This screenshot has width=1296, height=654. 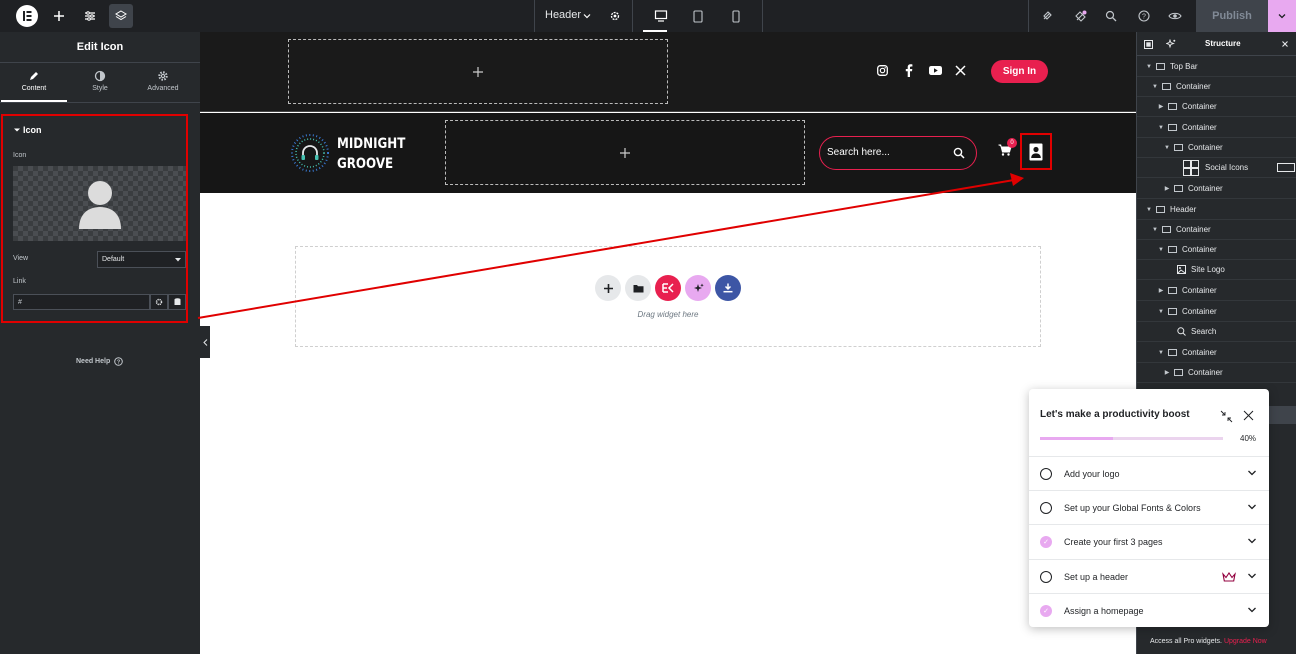 What do you see at coordinates (909, 70) in the screenshot?
I see `facebook-icon` at bounding box center [909, 70].